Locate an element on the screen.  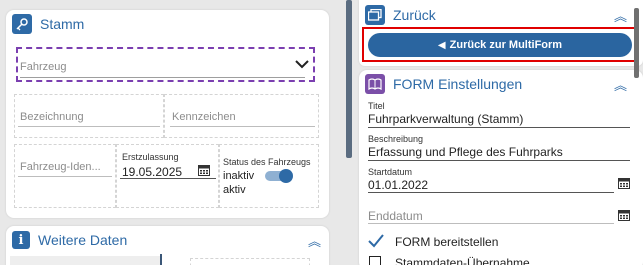
chevron-down-icon is located at coordinates (302, 64).